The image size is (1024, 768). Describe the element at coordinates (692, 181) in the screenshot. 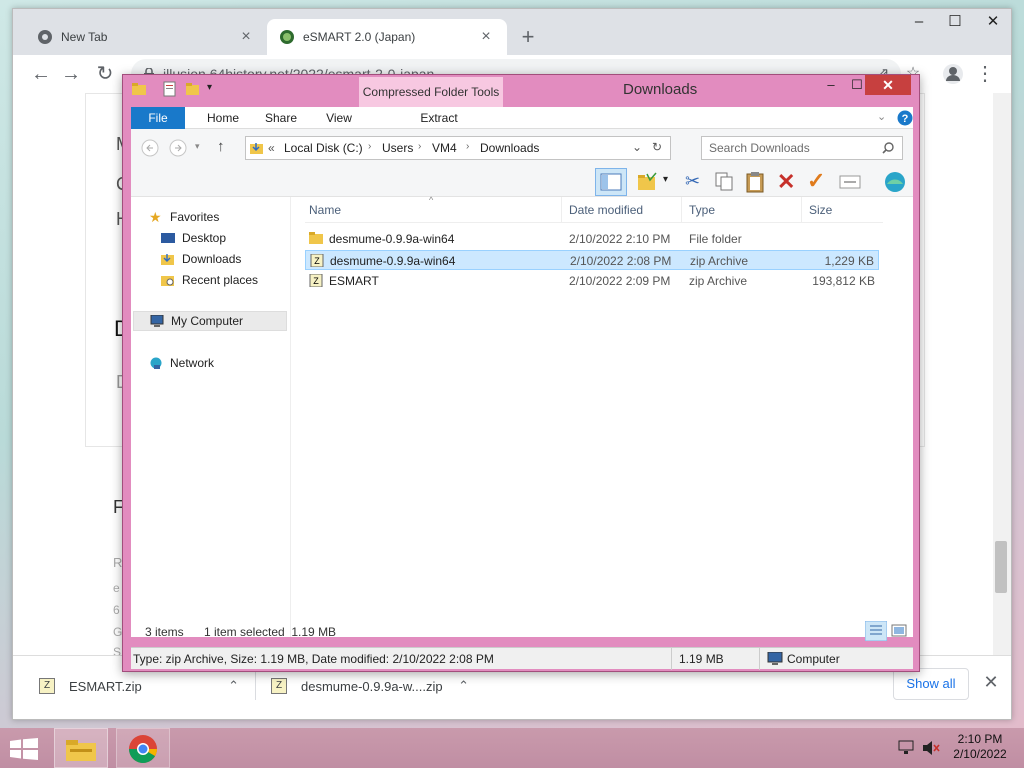

I see `cut-icon: ✂` at that location.